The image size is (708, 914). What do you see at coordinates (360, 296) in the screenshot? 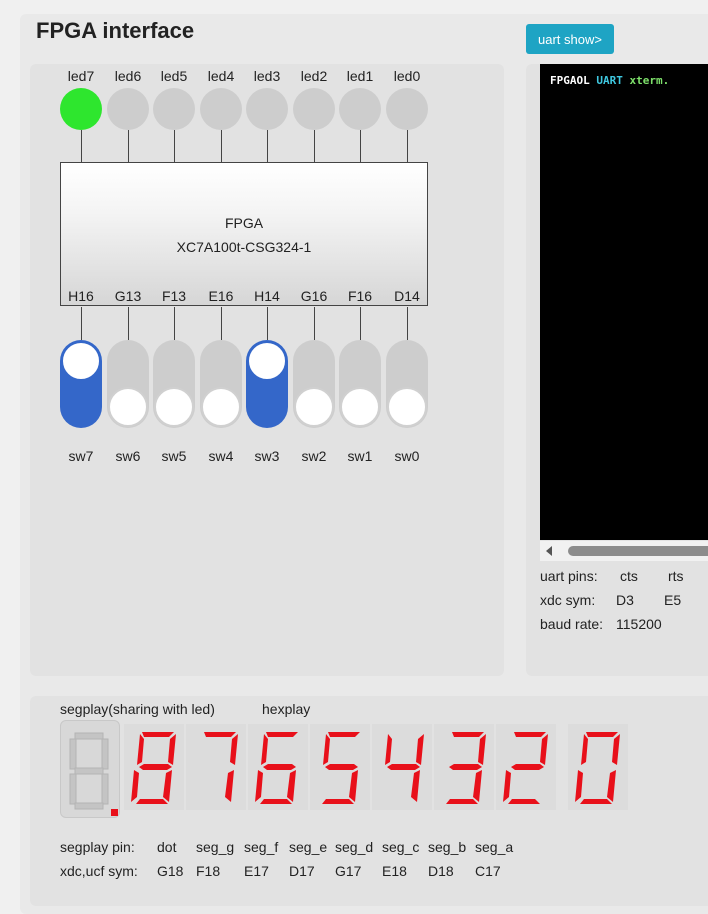
I see `switch-pin: F16` at bounding box center [360, 296].